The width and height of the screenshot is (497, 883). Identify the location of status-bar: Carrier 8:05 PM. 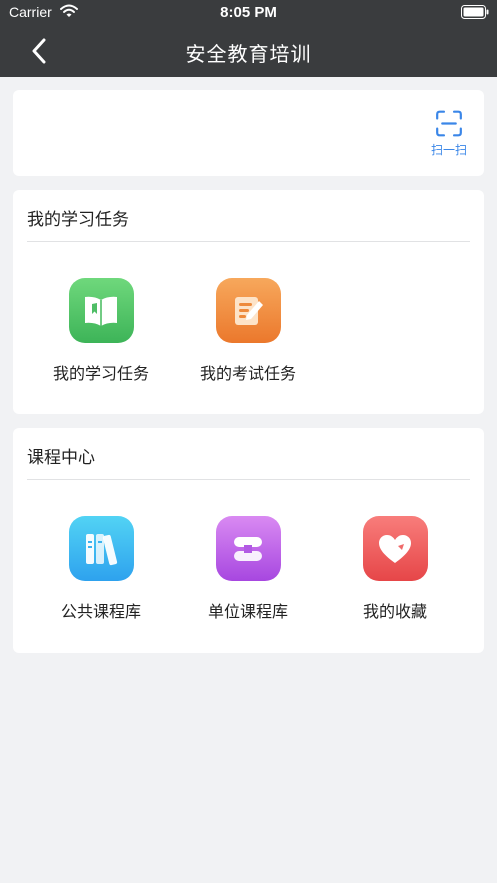
(248, 13).